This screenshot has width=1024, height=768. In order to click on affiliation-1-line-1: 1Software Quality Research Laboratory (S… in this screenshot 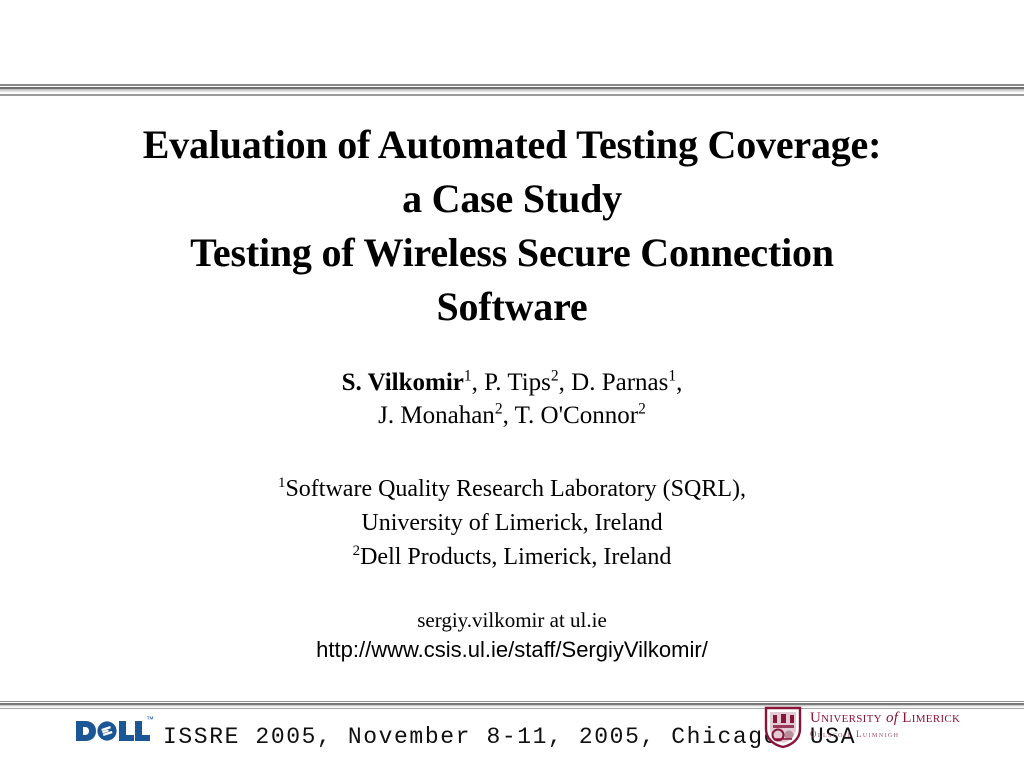, I will do `click(512, 489)`.